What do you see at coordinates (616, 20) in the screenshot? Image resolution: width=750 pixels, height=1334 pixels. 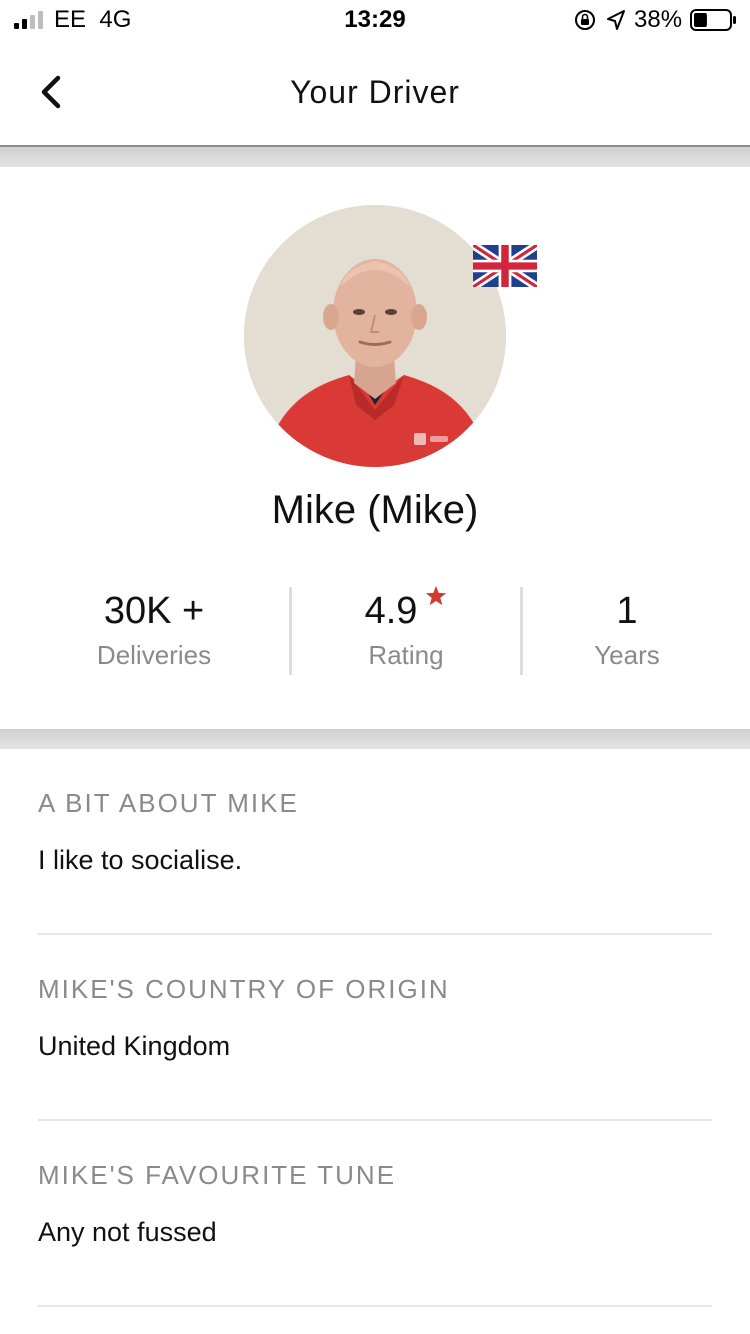 I see `location-arrow-icon` at bounding box center [616, 20].